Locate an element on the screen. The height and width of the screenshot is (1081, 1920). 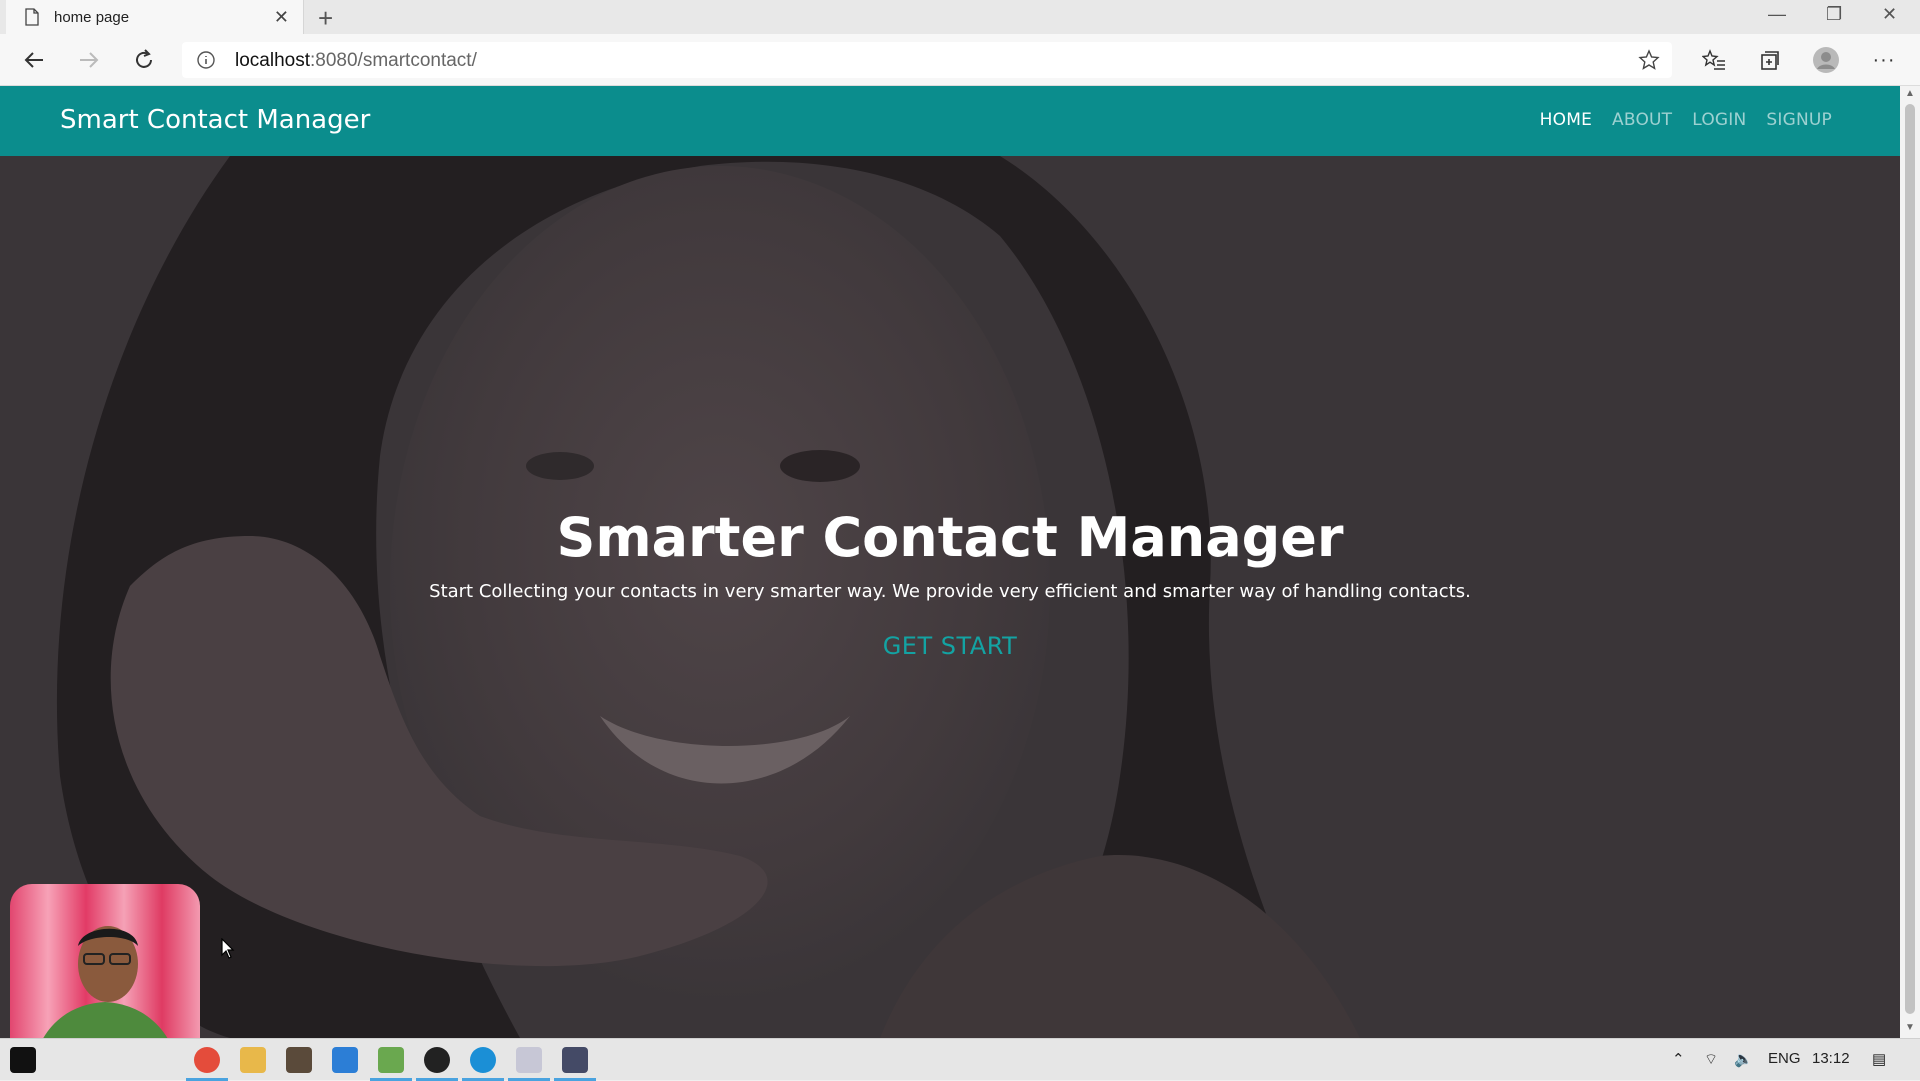
star-icon is located at coordinates (1649, 60).